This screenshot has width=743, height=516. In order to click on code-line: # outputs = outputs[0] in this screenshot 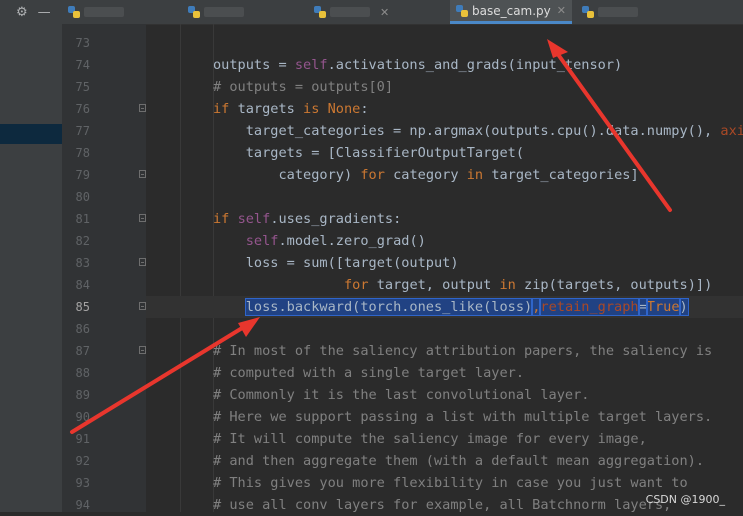, I will do `click(303, 87)`.